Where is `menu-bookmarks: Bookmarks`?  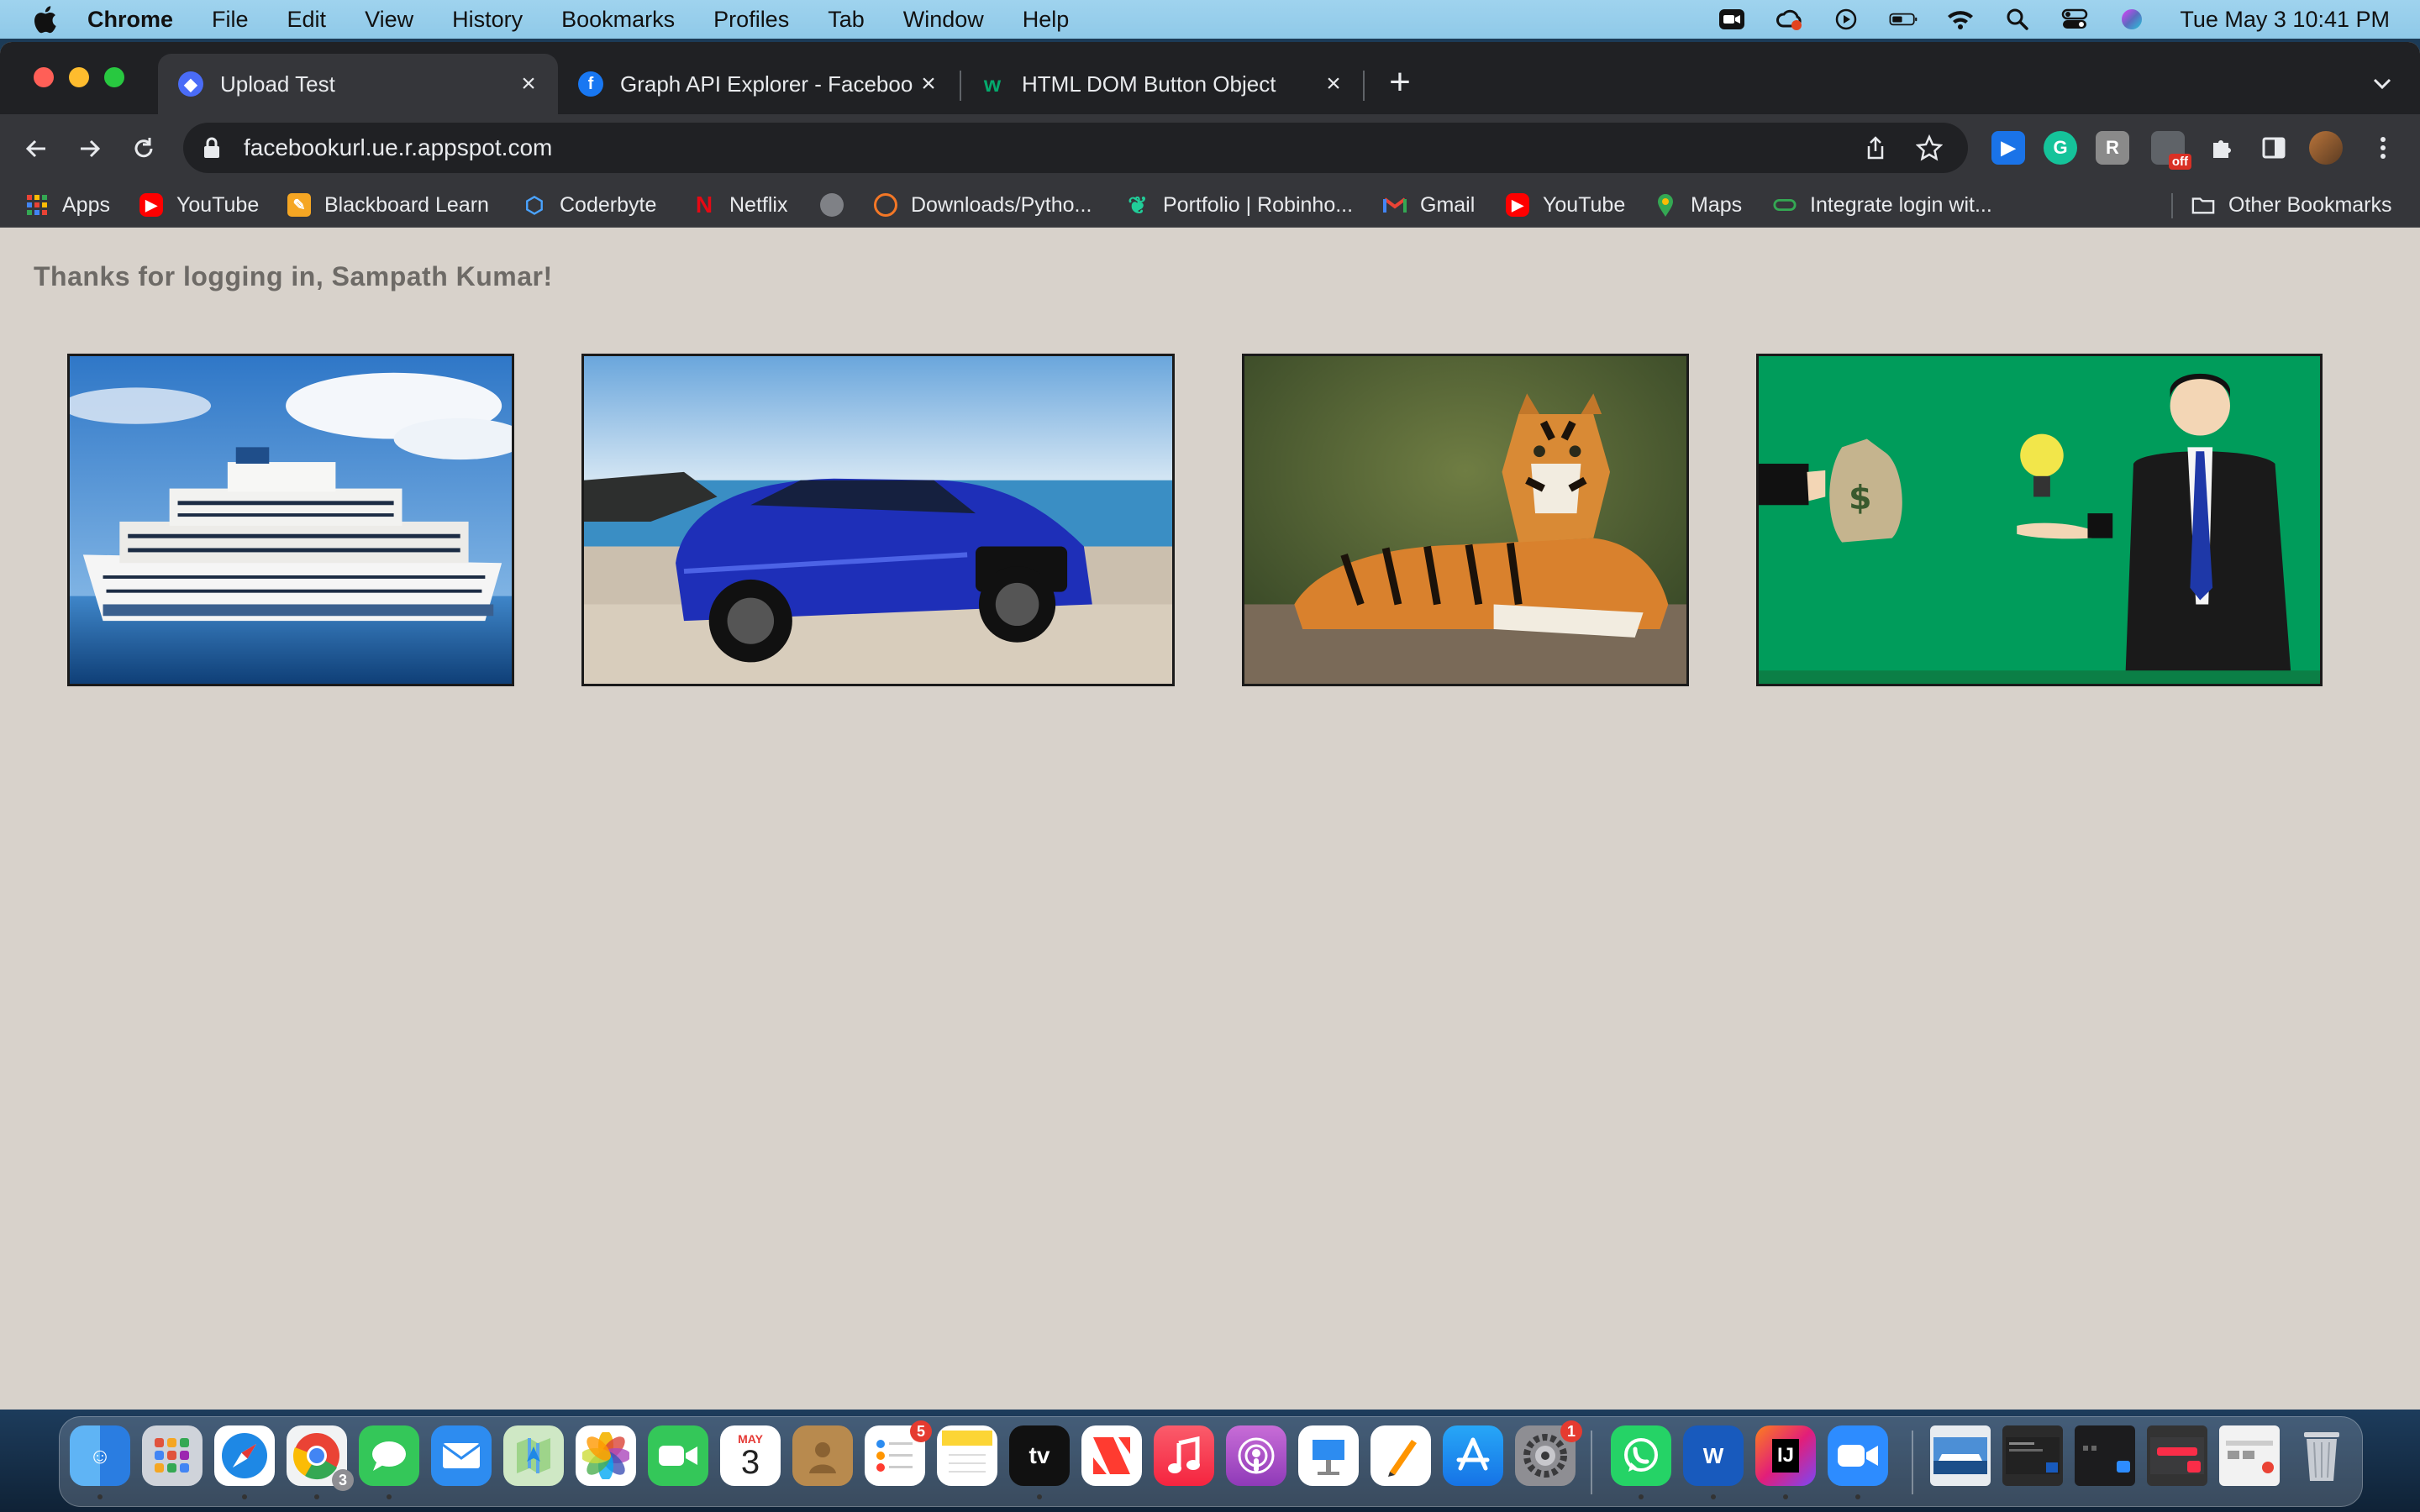
menu-bookmarks: Bookmarks is located at coordinates (618, 20).